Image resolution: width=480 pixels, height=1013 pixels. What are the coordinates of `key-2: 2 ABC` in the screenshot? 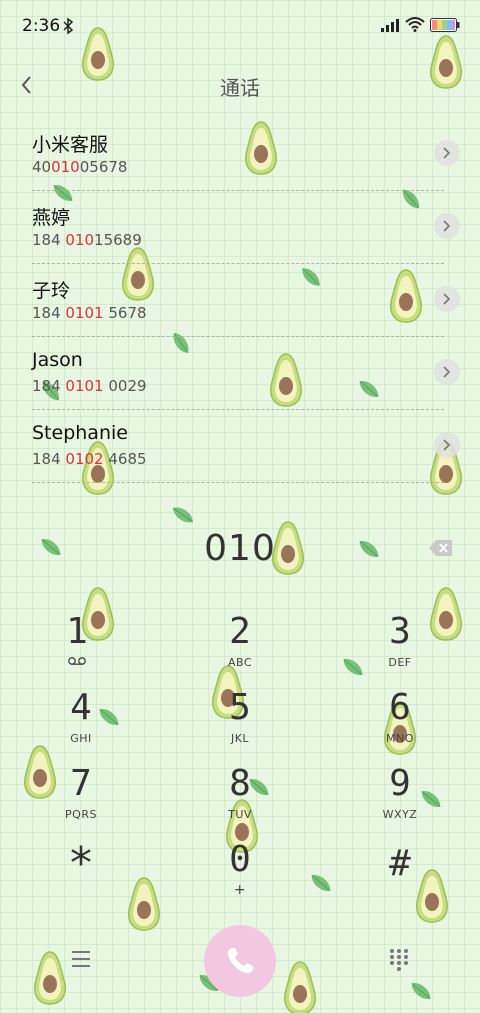 It's located at (240, 649).